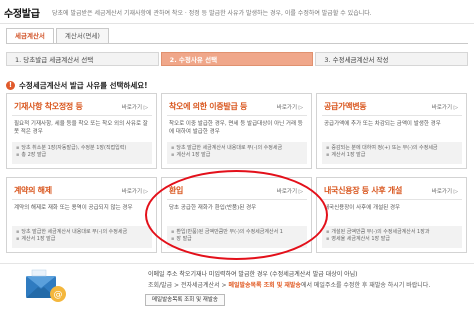  Describe the element at coordinates (82, 153) in the screenshot. I see `card-issue-rule: ▪ 당초 취소분 1장(자동발급), 수정분 1장(직접입력) ▪ 총 2장 발급` at that location.